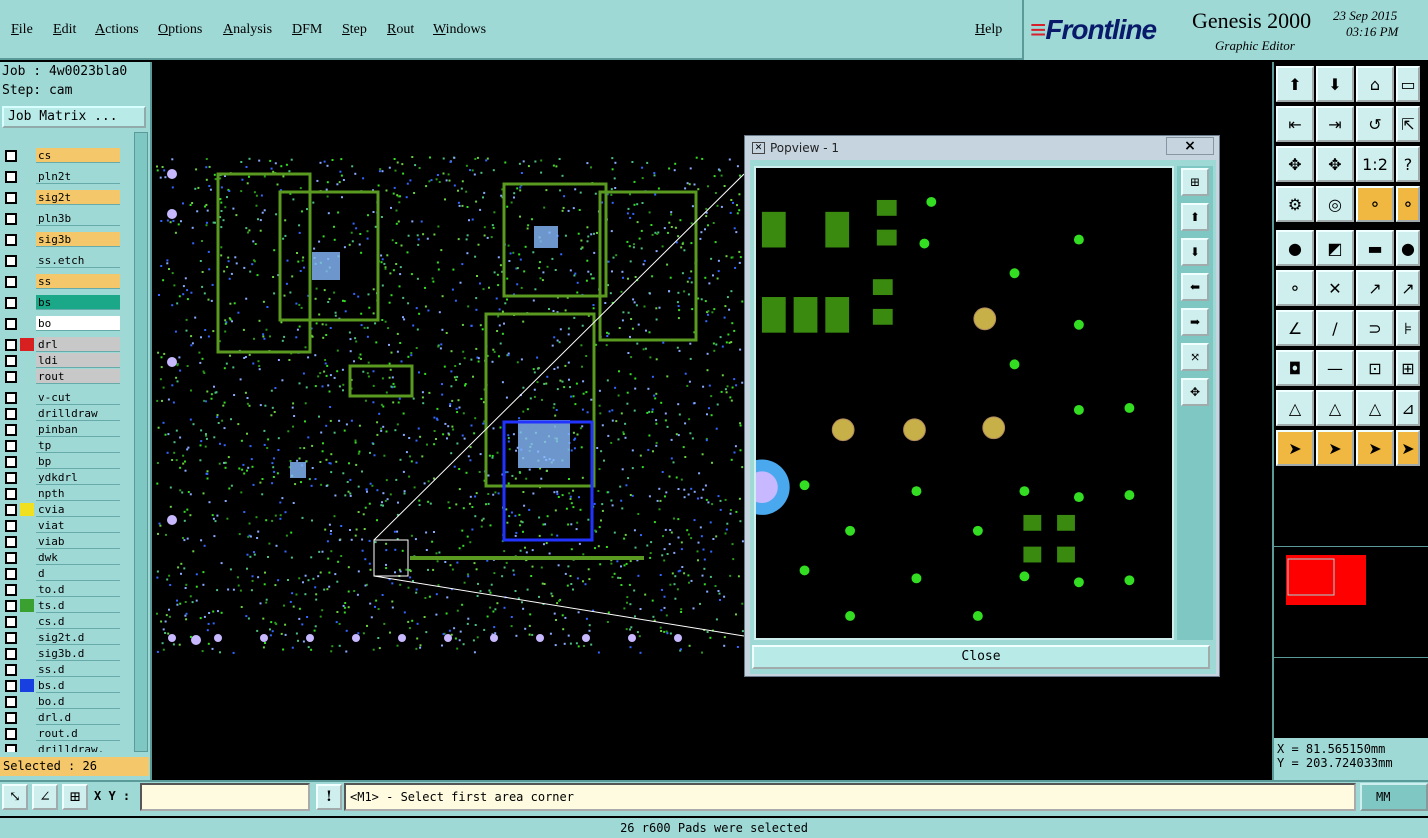 The height and width of the screenshot is (838, 1428). What do you see at coordinates (1375, 204) in the screenshot?
I see `snap-icon: ⚬` at bounding box center [1375, 204].